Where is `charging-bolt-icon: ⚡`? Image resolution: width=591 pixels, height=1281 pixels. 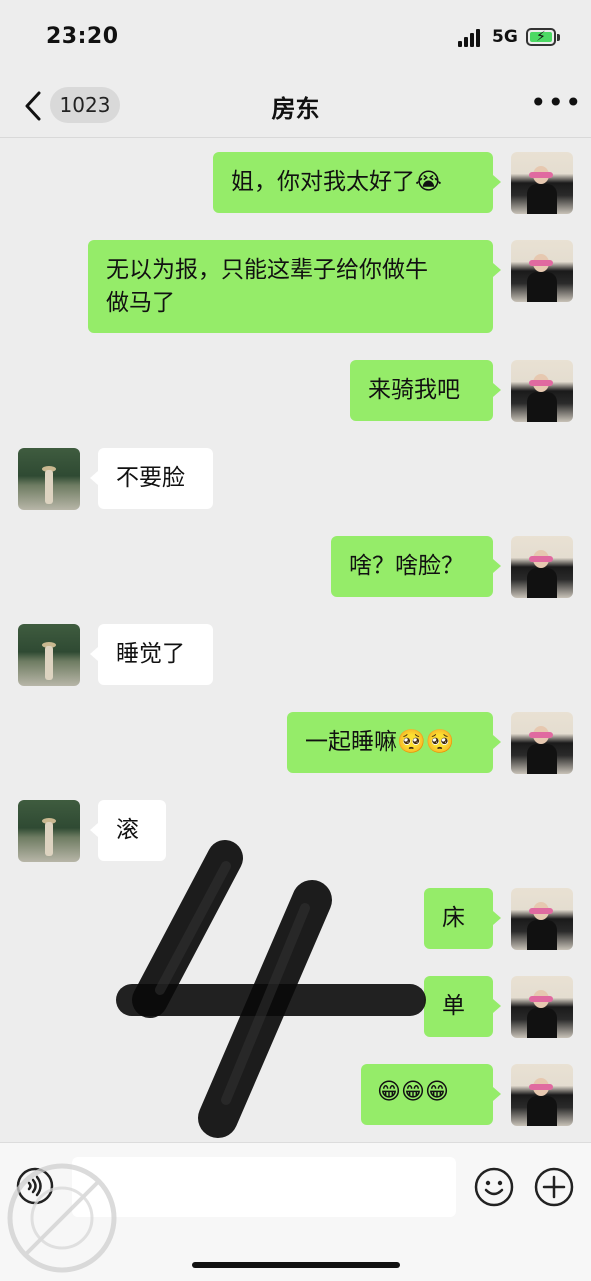 charging-bolt-icon: ⚡ is located at coordinates (541, 37).